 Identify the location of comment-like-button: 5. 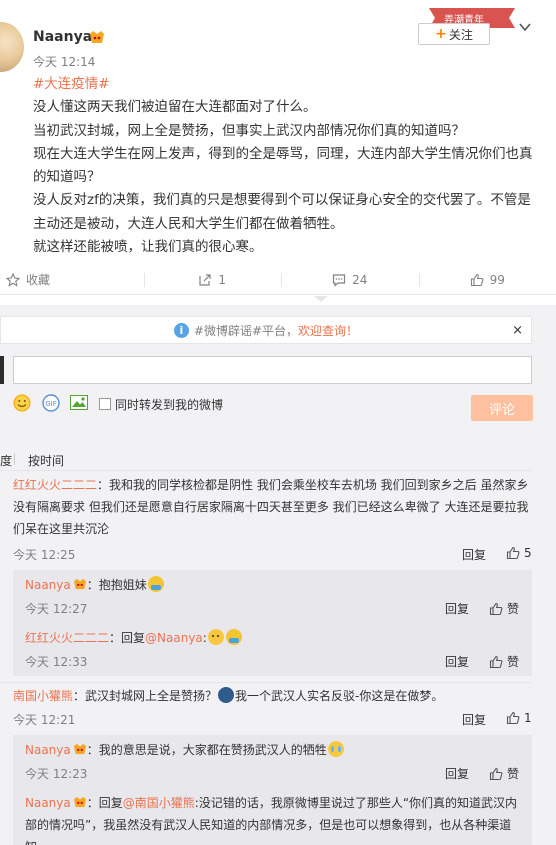
(519, 553).